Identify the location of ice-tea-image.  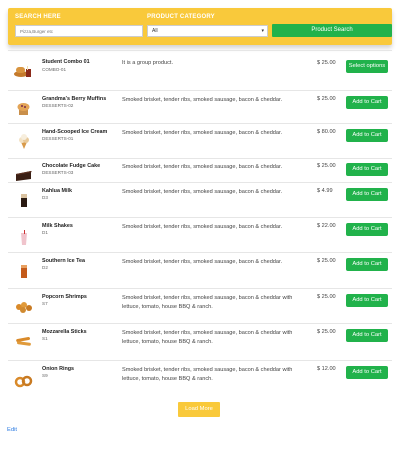
(24, 271).